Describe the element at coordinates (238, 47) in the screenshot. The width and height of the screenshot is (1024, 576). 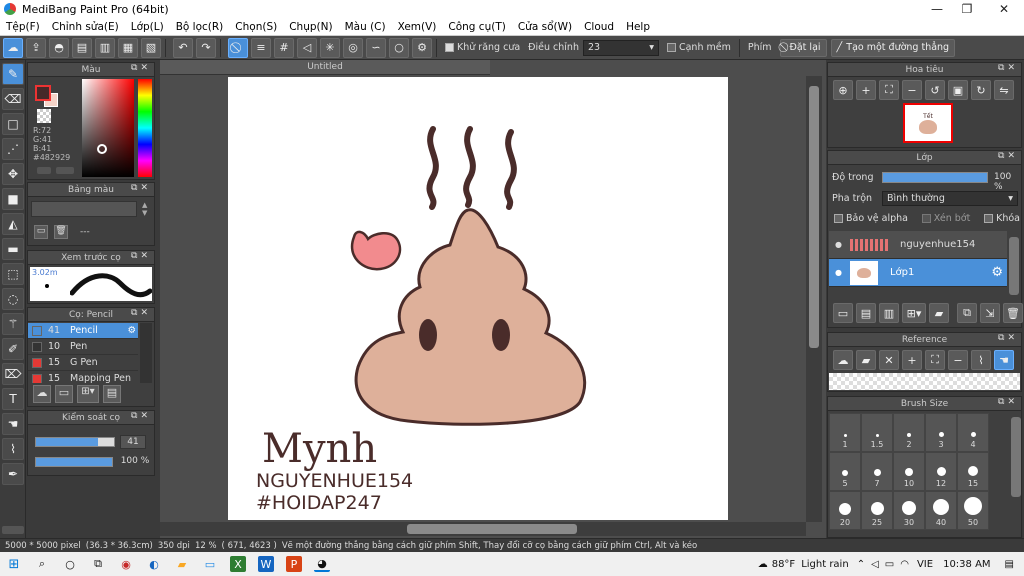
I see `snap-off-icon: ⃠` at that location.